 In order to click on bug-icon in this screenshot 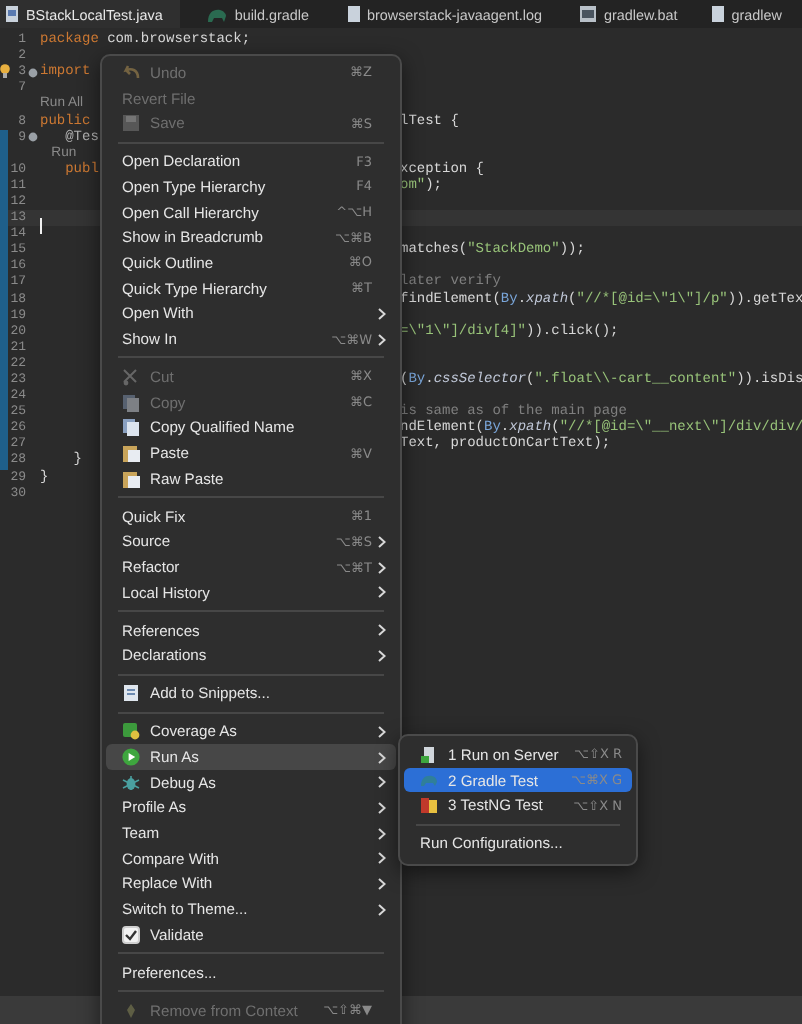, I will do `click(131, 782)`.